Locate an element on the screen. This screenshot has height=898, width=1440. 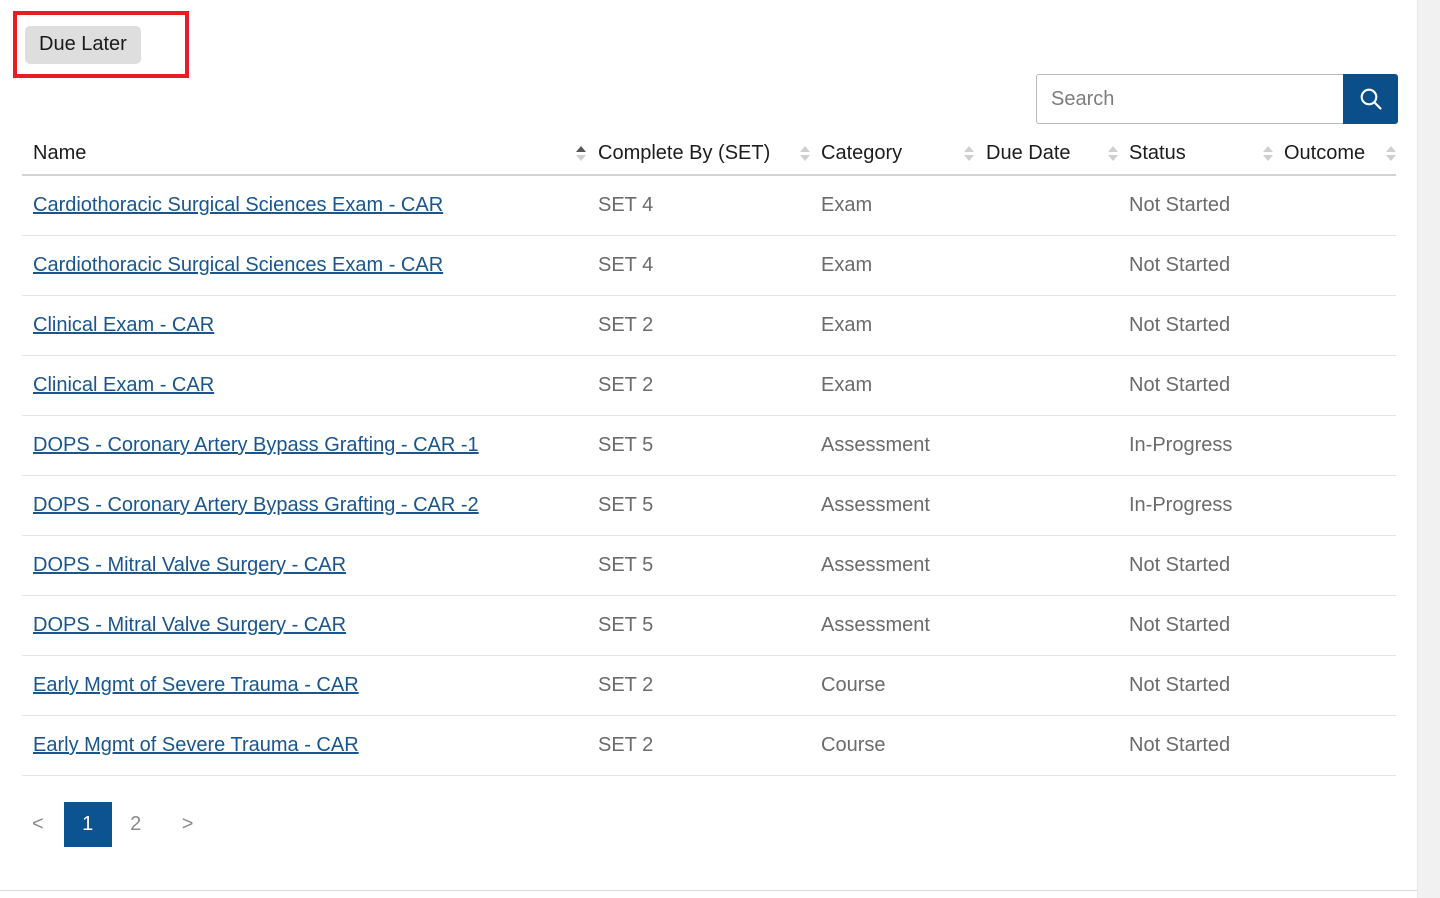
column-header-status: Status is located at coordinates (1195, 153).